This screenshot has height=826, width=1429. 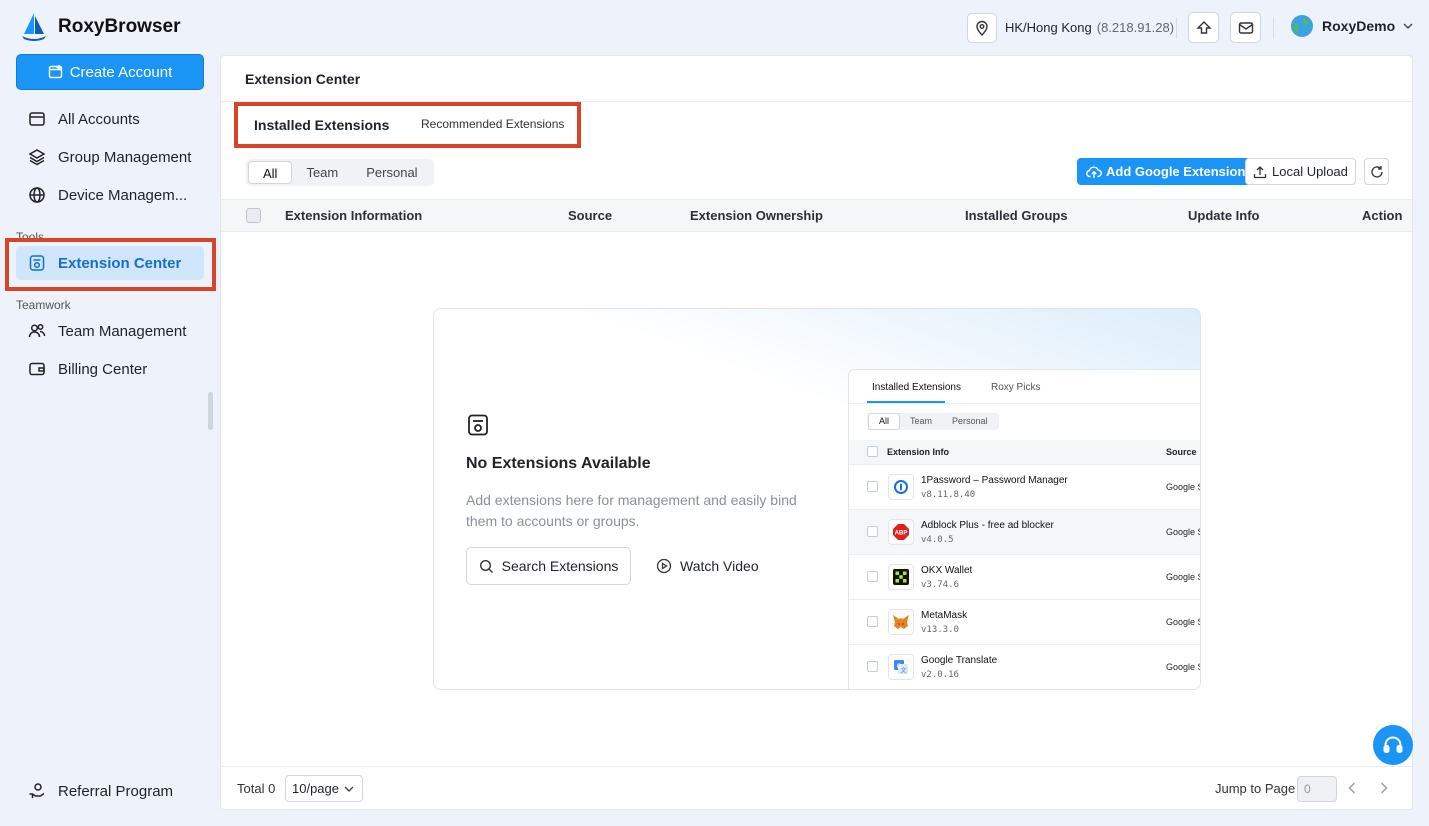 What do you see at coordinates (492, 124) in the screenshot?
I see `tab-recommended-extensions: Recommended Extensions` at bounding box center [492, 124].